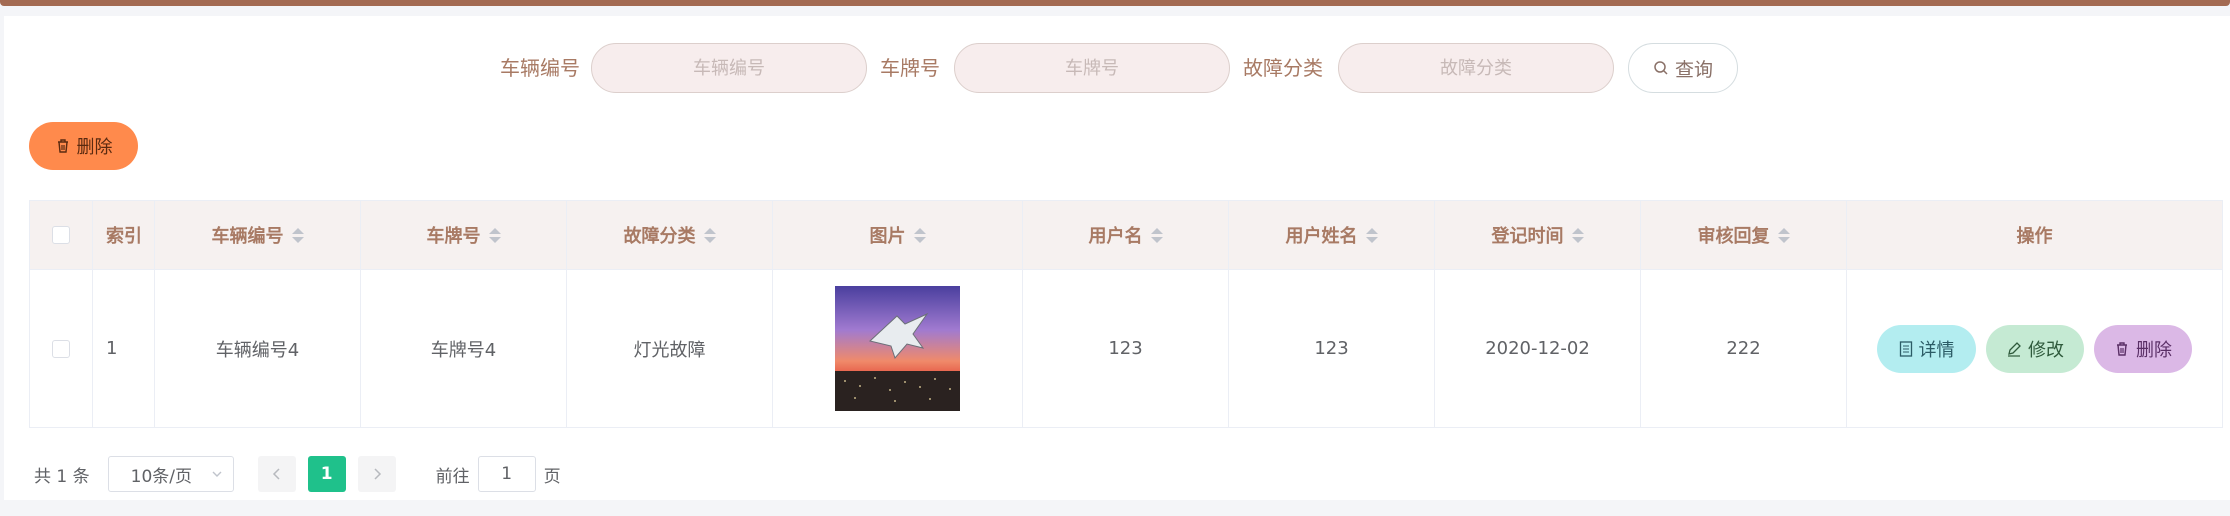  I want to click on pagination: 共 1 条 10条/页 1 前往 1 页, so click(297, 474).